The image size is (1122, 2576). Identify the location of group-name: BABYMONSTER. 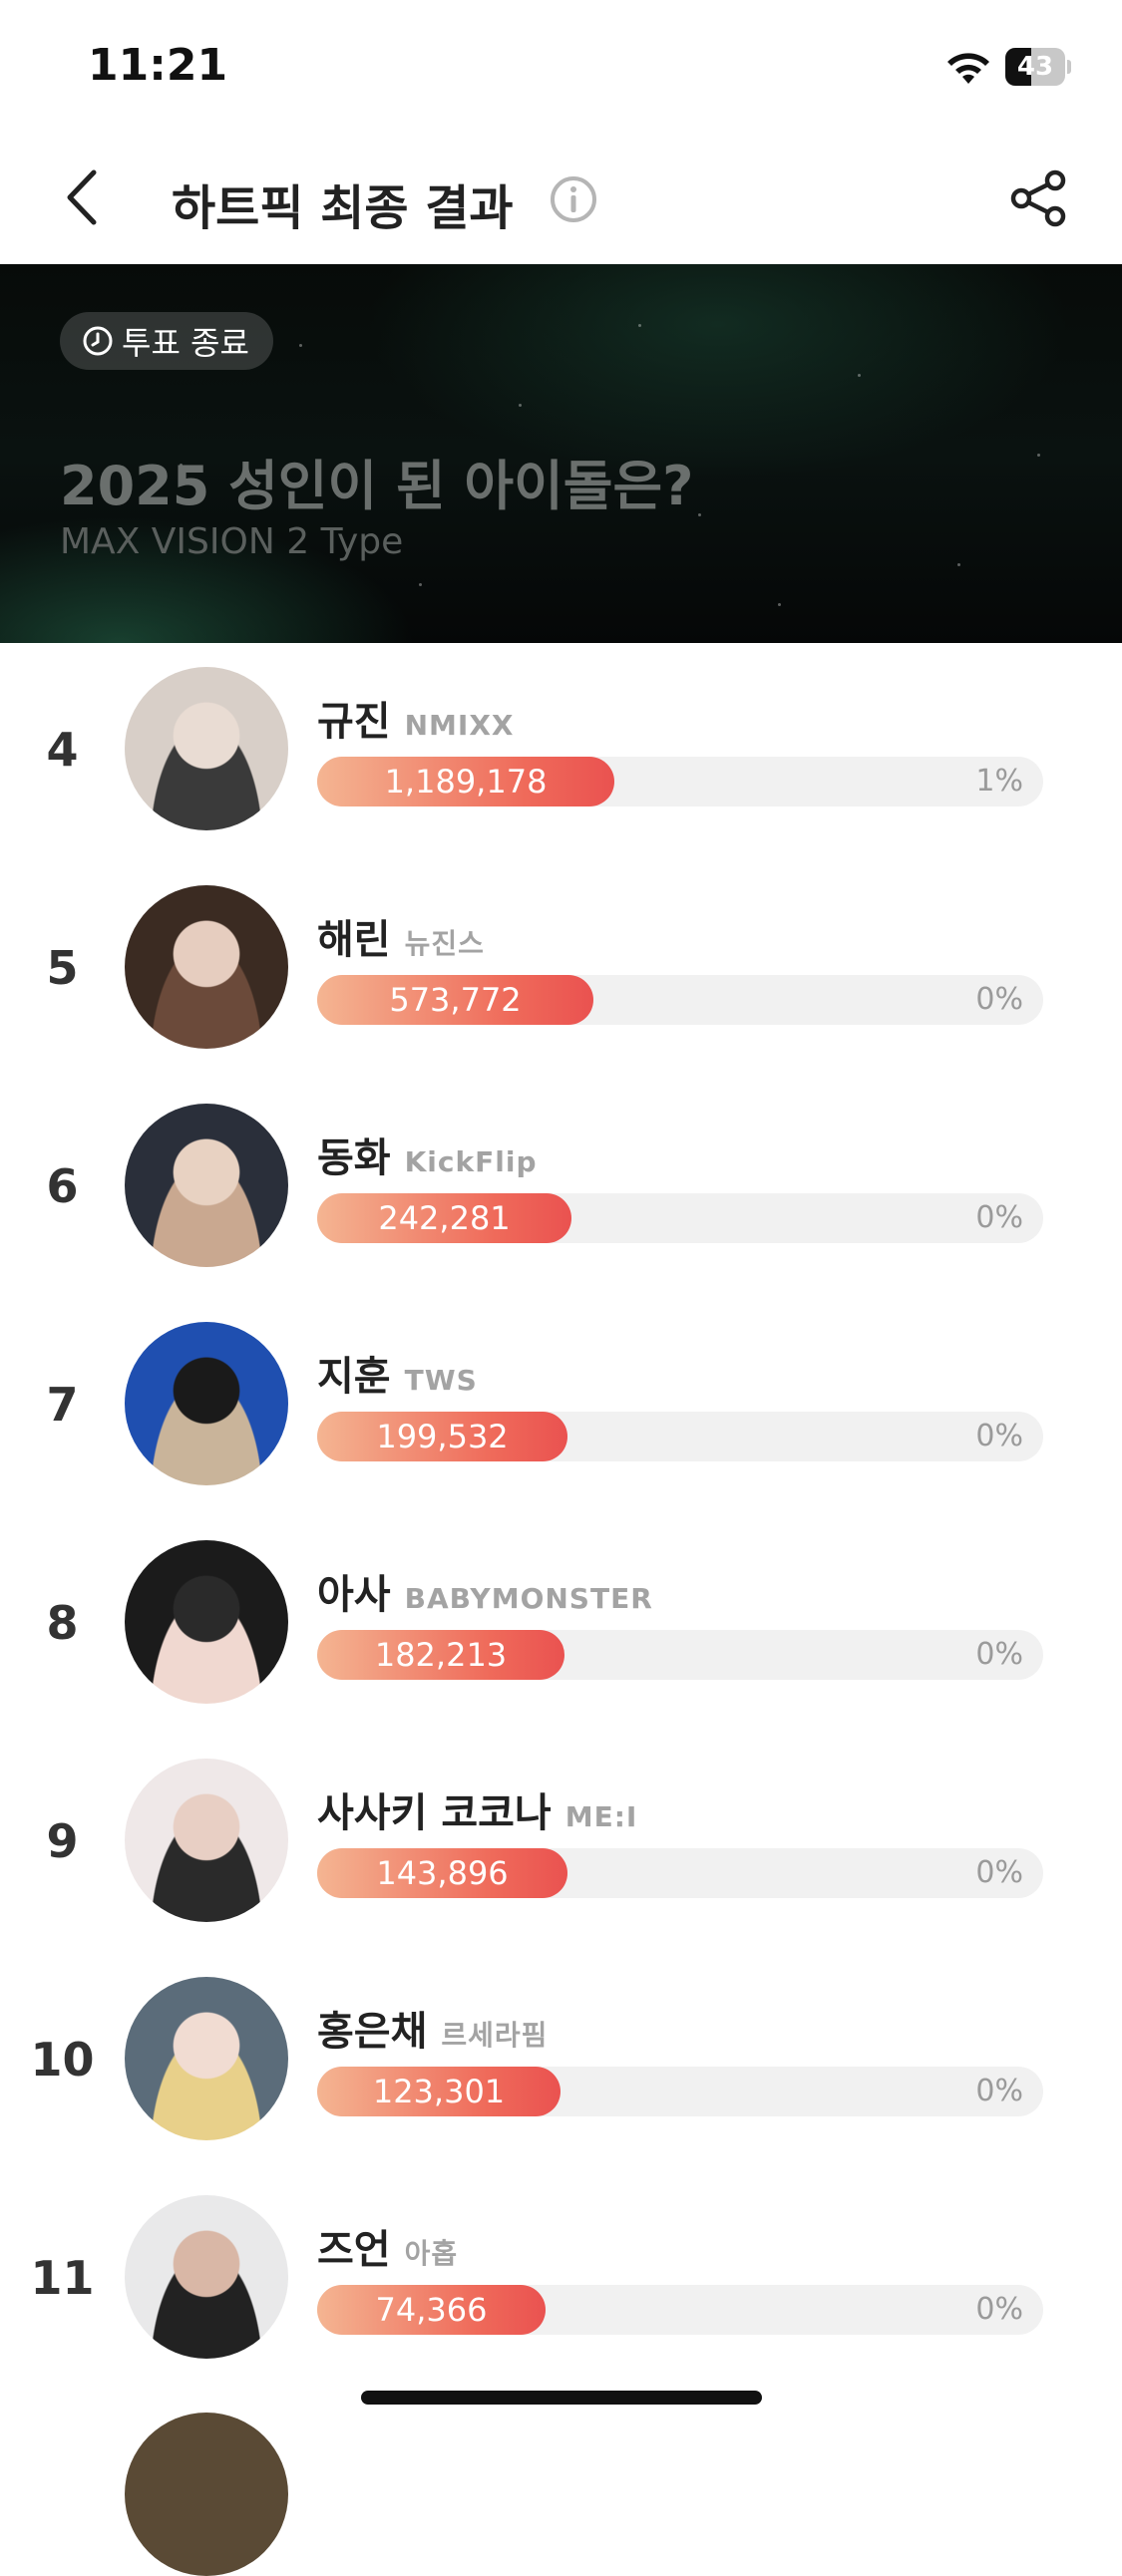
(528, 1598).